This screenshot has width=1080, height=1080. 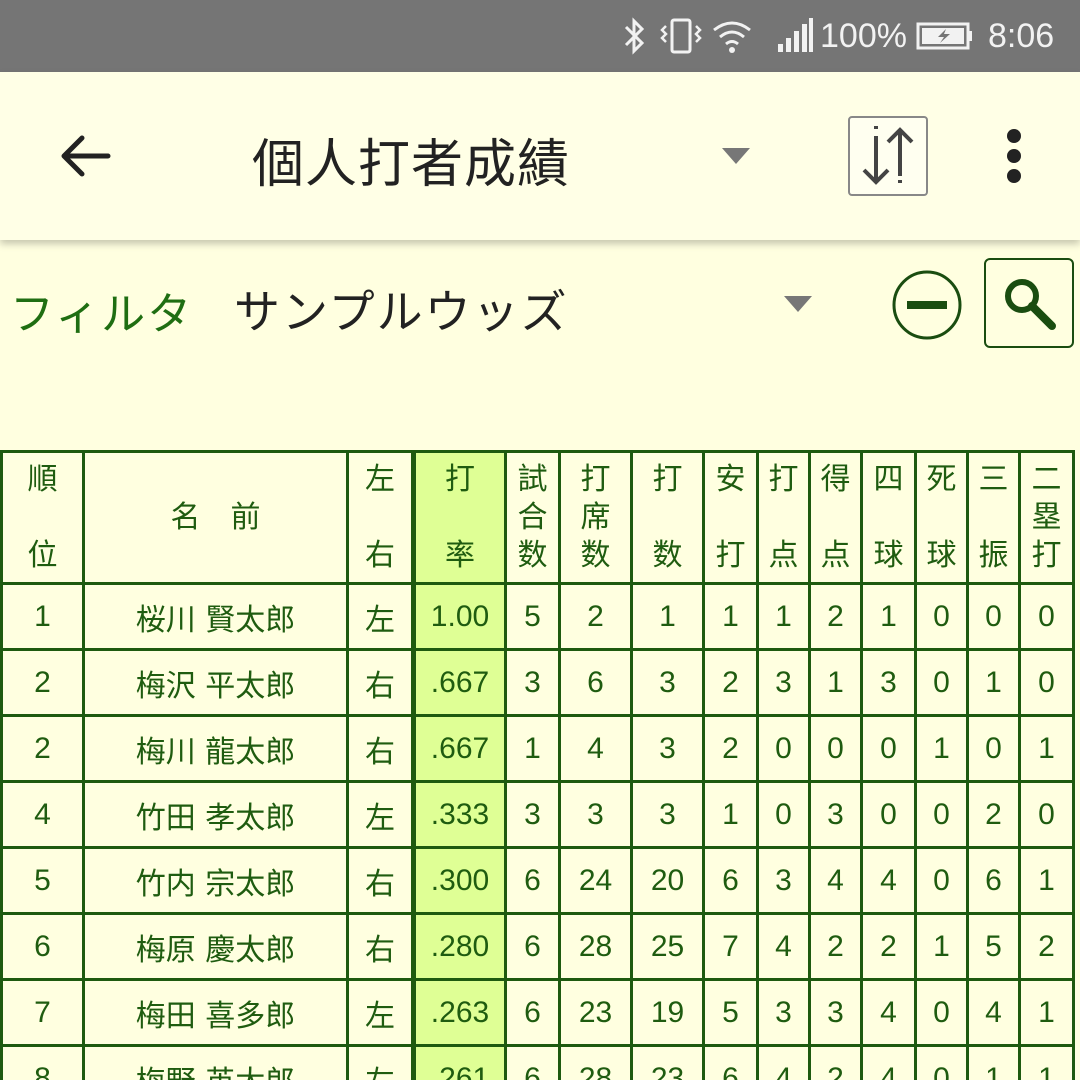 What do you see at coordinates (888, 517) in the screenshot?
I see `column-header-walks: 四球` at bounding box center [888, 517].